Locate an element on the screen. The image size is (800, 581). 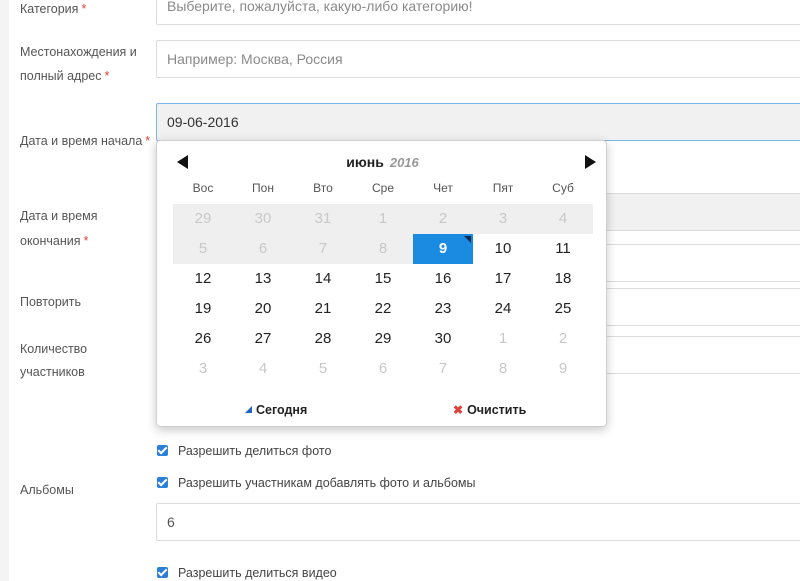
page-left-strip is located at coordinates (4, 290).